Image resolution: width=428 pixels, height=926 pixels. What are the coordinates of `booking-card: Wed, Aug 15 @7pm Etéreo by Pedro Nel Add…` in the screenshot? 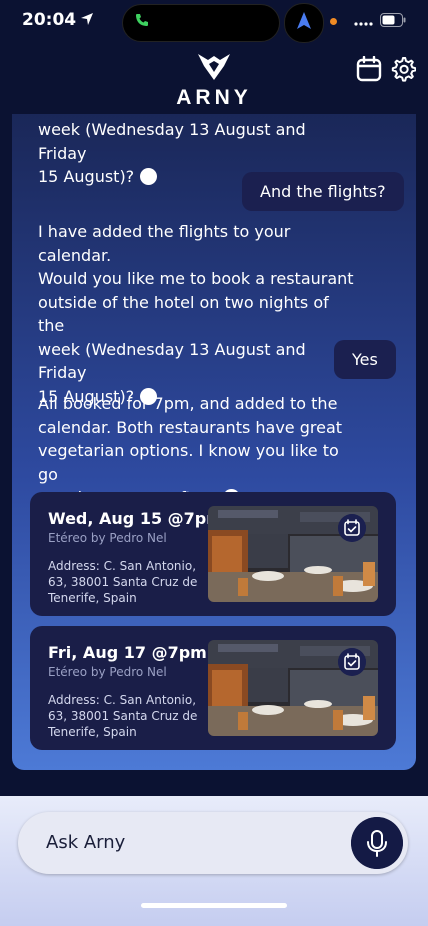 It's located at (213, 554).